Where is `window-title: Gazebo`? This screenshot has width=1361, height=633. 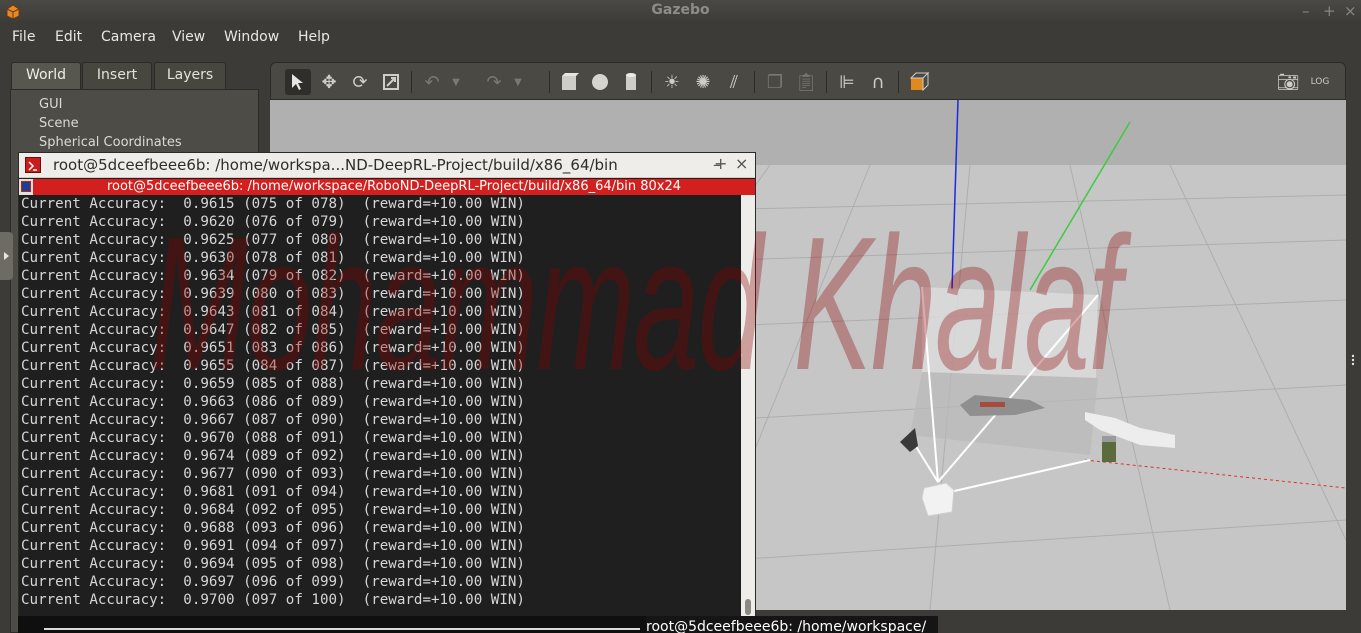
window-title: Gazebo is located at coordinates (680, 10).